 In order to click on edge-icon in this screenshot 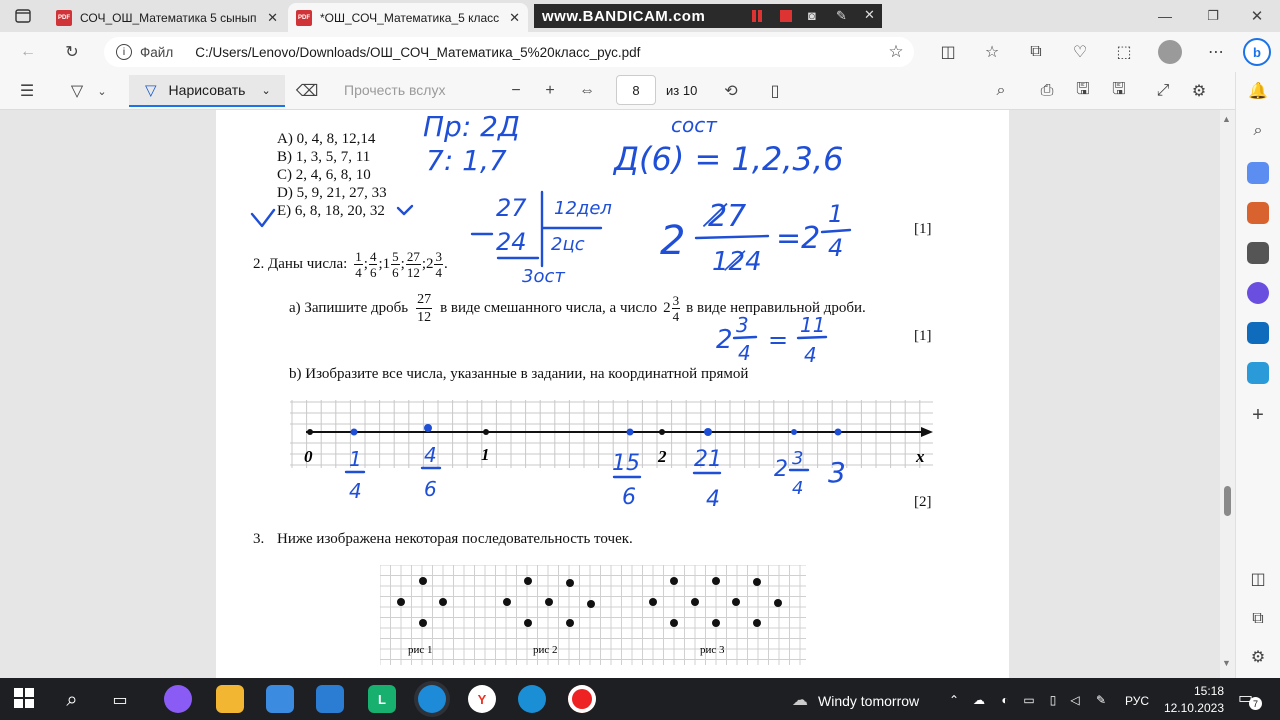, I will do `click(432, 699)`.